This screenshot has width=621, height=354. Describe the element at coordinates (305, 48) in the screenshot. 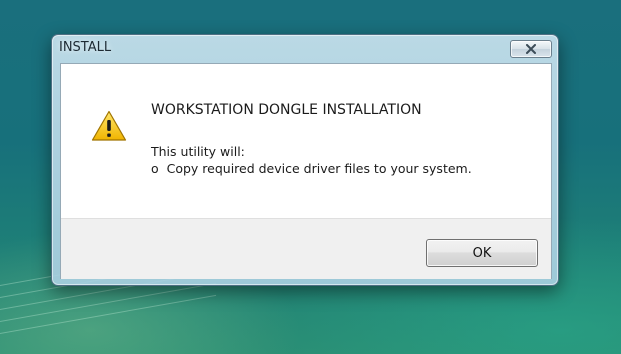

I see `title-bar: INSTALL` at that location.